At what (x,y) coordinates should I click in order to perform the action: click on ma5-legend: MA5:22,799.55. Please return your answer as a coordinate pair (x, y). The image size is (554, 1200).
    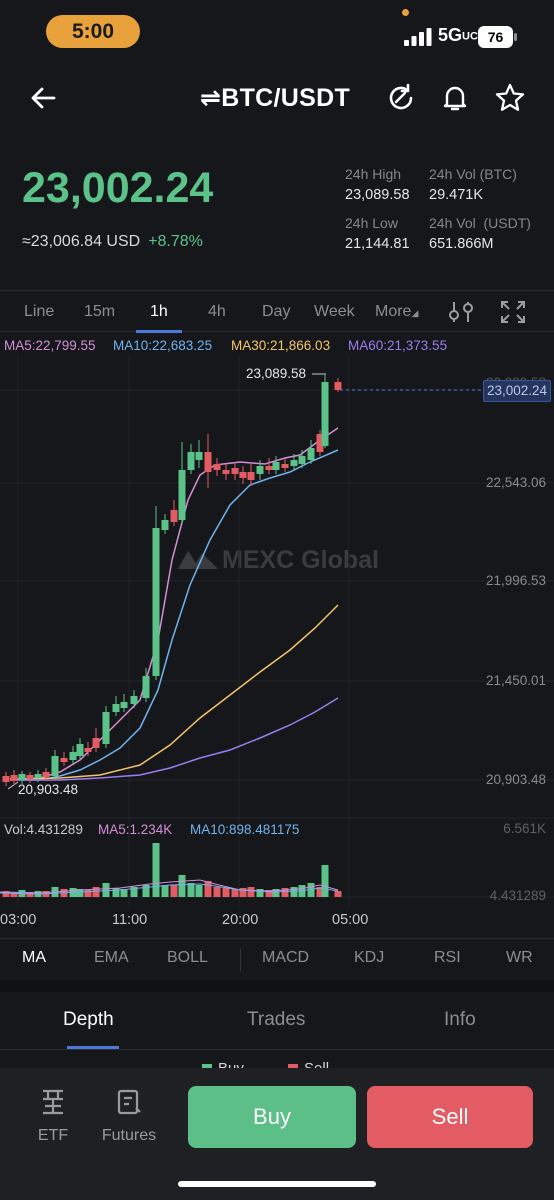
    Looking at the image, I should click on (50, 345).